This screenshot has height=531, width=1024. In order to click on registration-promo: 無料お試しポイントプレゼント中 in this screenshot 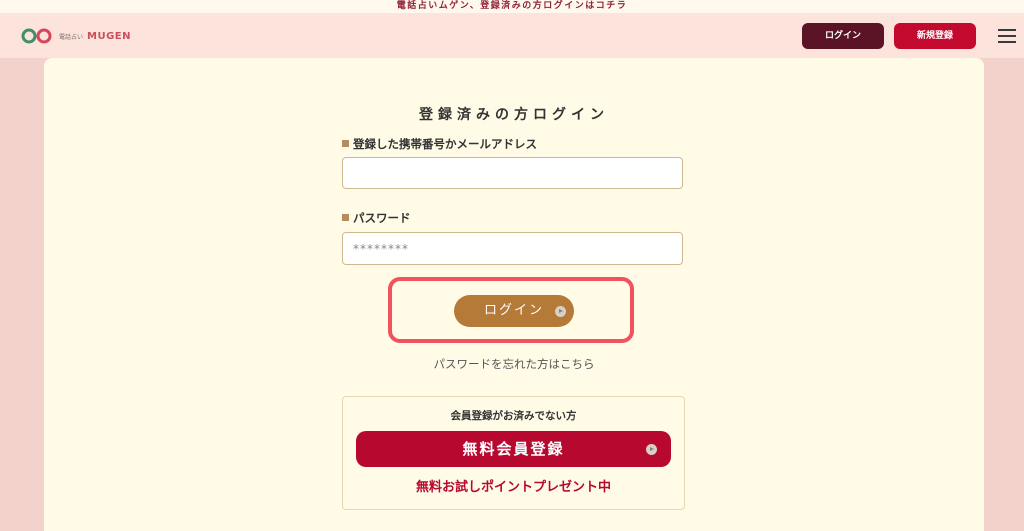, I will do `click(513, 487)`.